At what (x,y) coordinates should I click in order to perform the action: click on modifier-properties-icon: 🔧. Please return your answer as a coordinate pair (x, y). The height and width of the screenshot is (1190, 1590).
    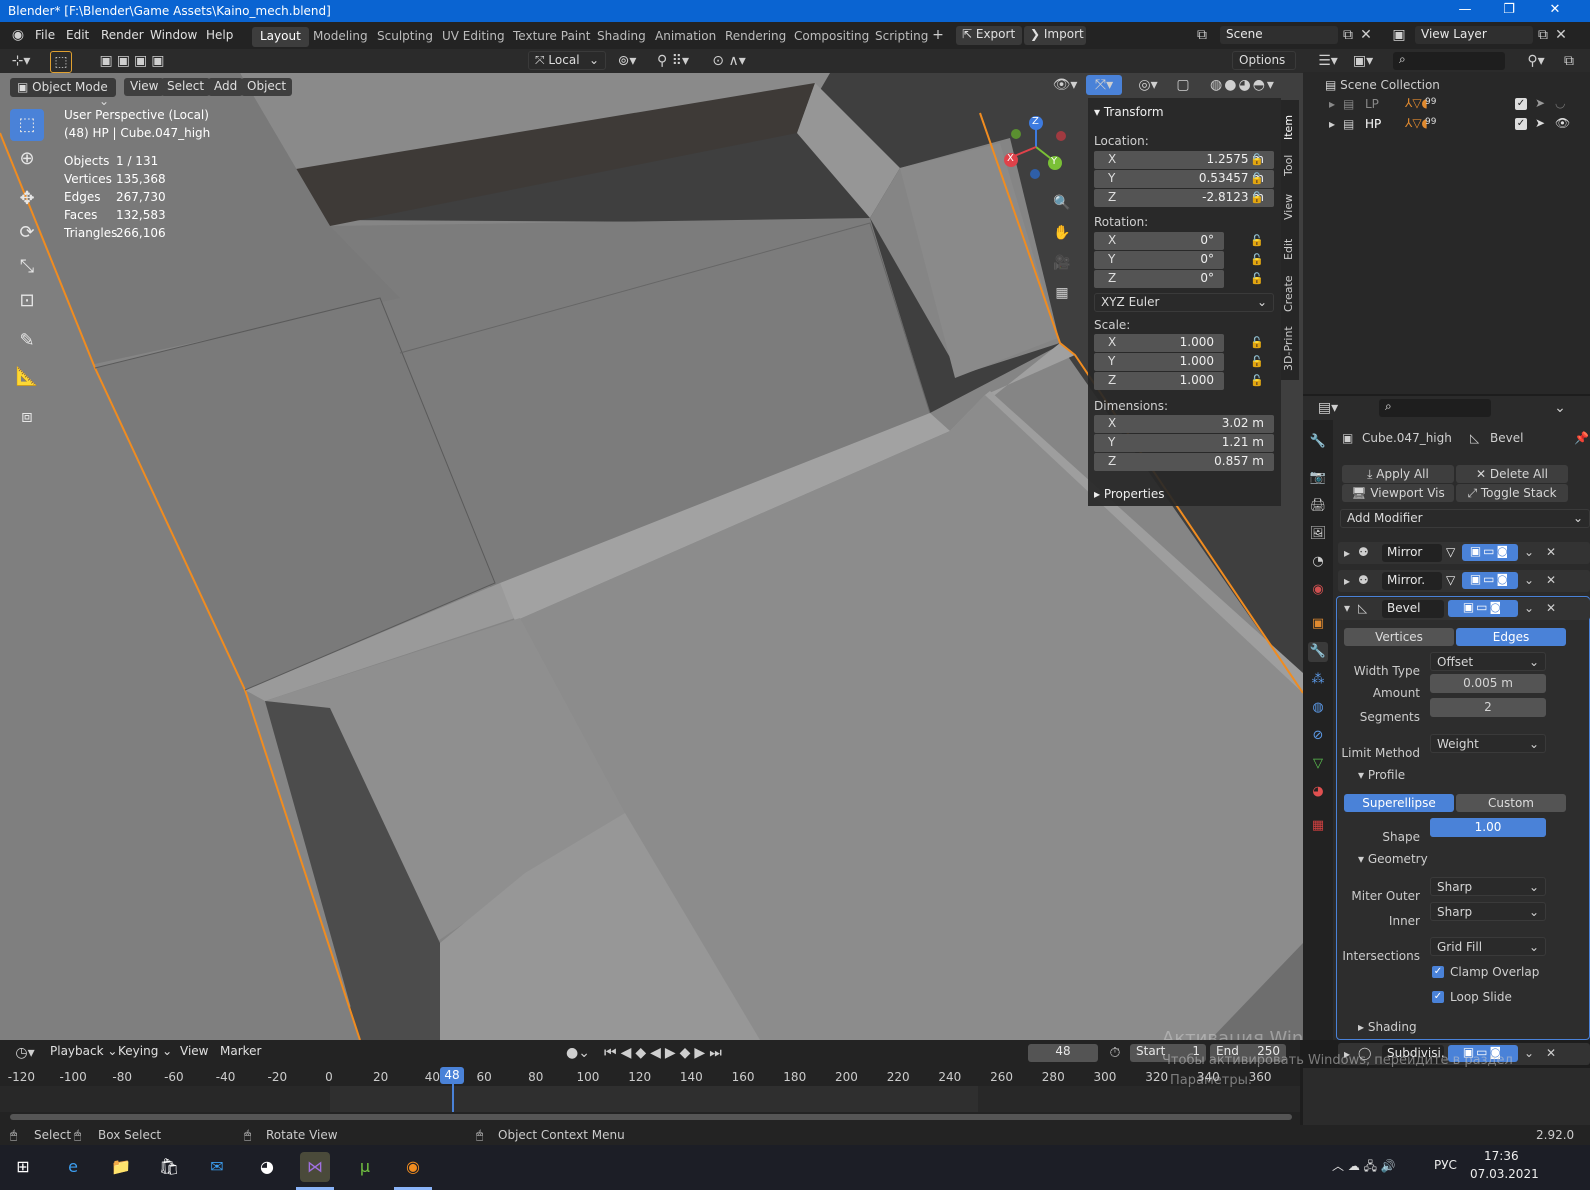
    Looking at the image, I should click on (1318, 652).